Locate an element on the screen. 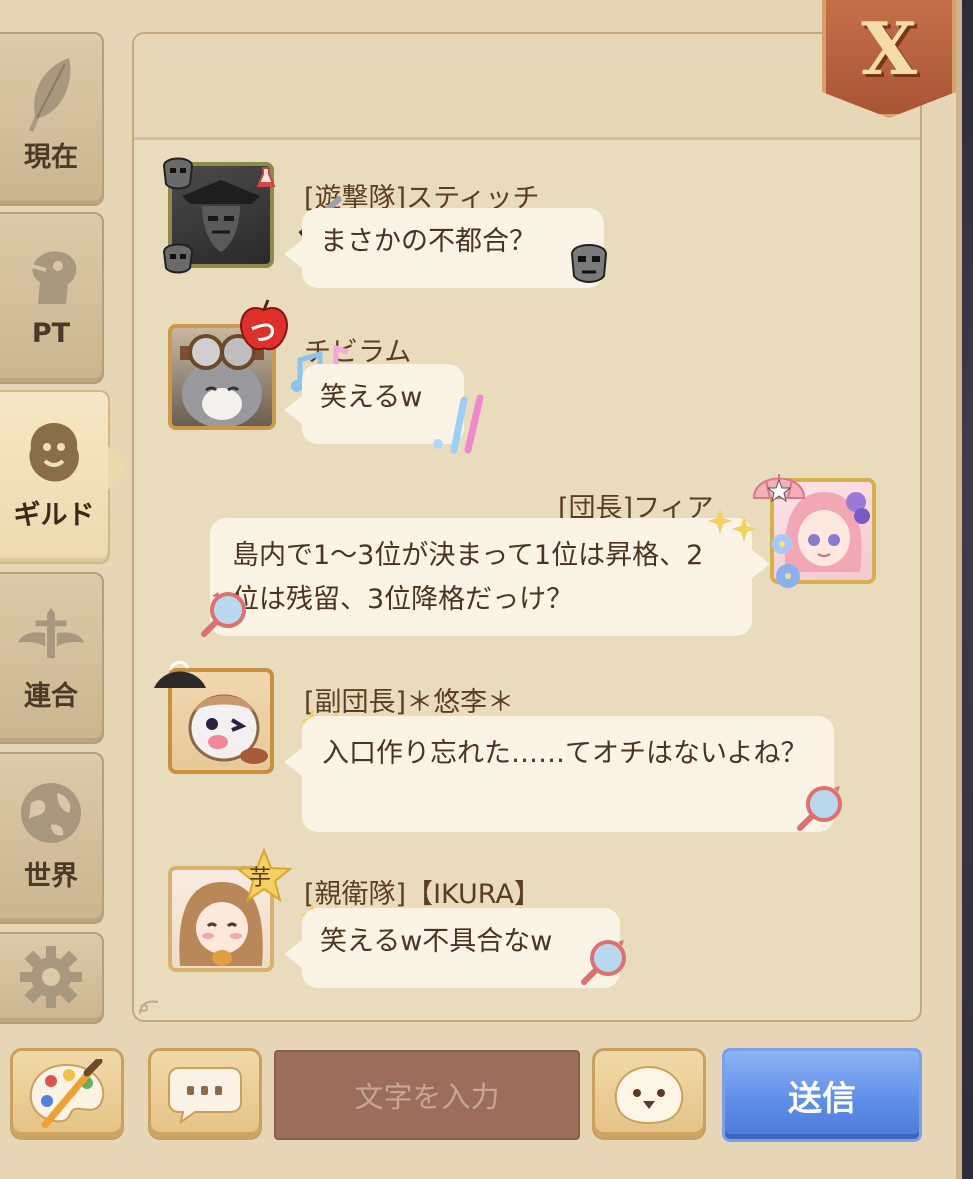  message-input-placeholder: 文字を入力 is located at coordinates (427, 1097).